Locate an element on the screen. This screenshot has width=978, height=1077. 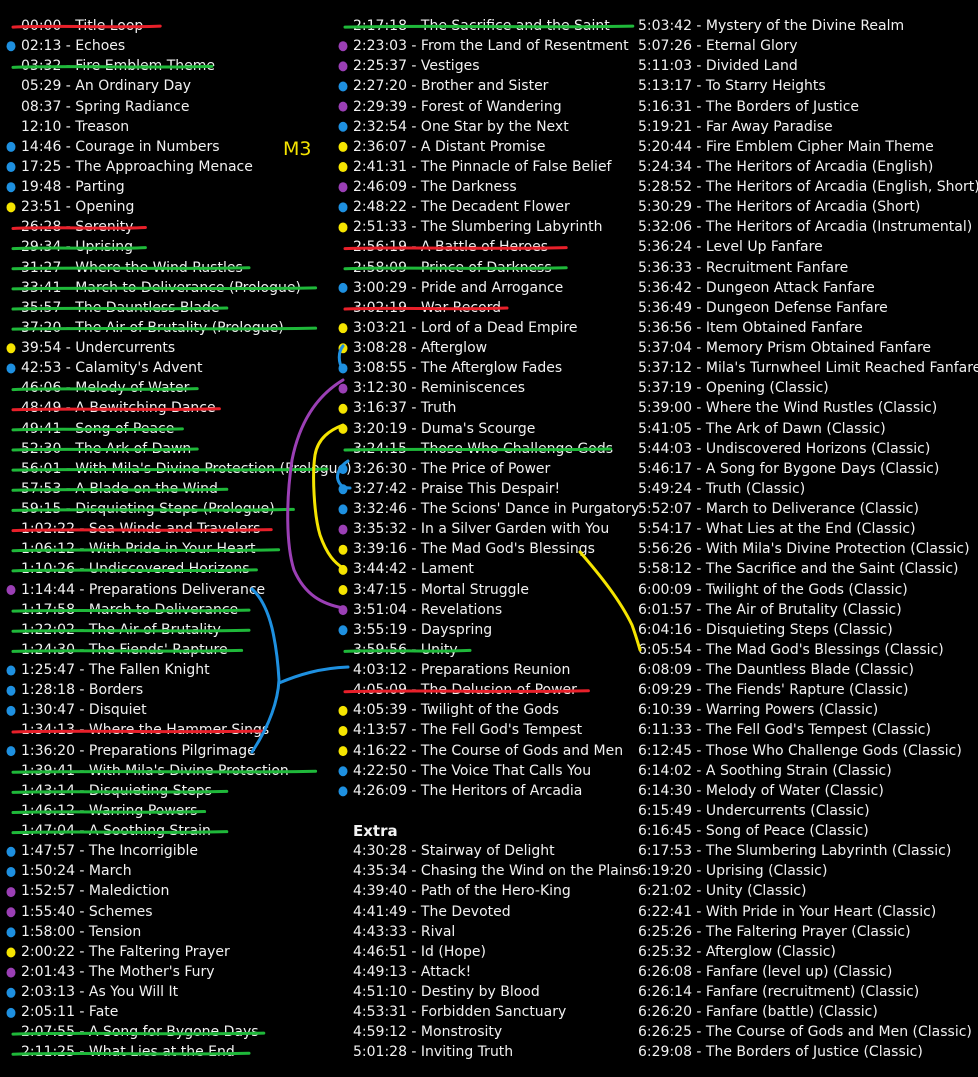
track-row: 59:15 - Disquieting Steps (Prologue) is located at coordinates (148, 509).